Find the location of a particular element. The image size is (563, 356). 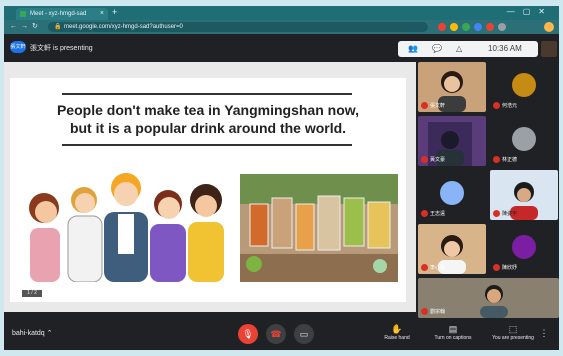

participant-tile: 林正德 is located at coordinates (524, 141).